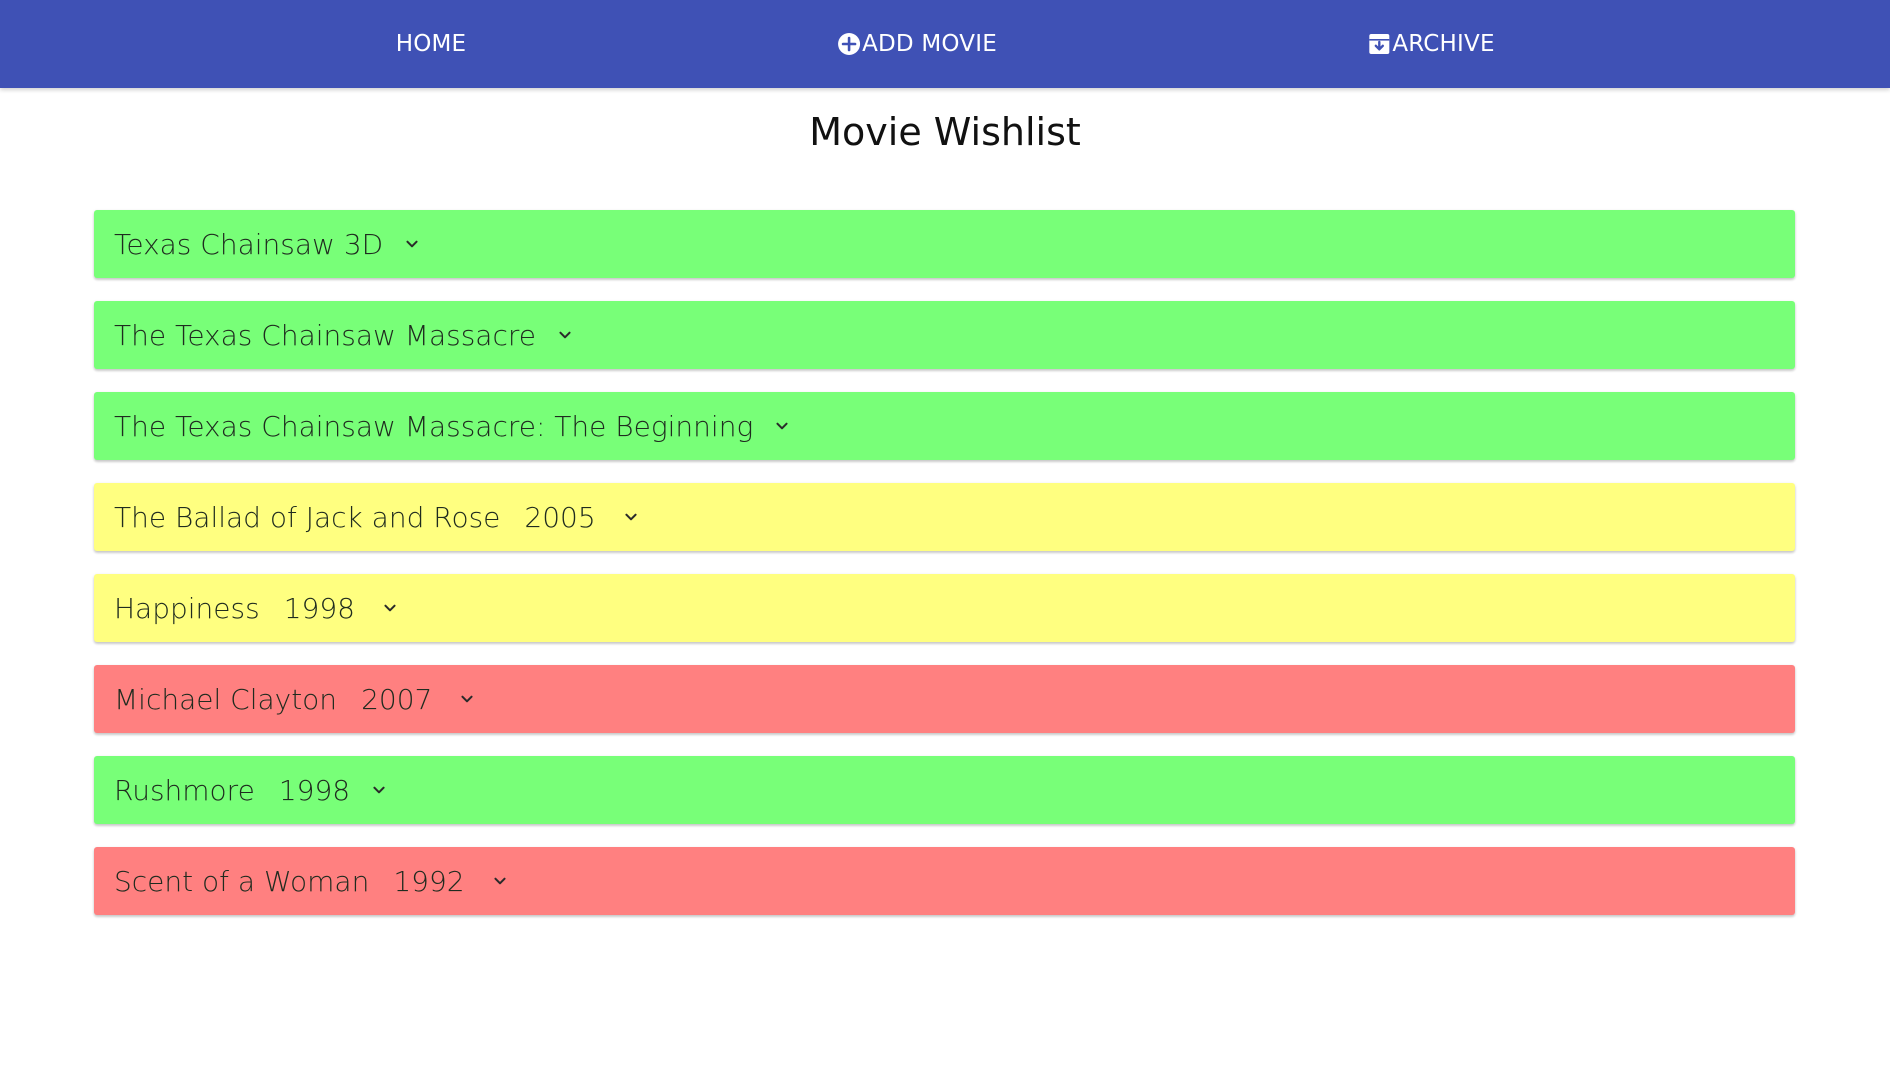 The height and width of the screenshot is (1080, 1890). Describe the element at coordinates (560, 517) in the screenshot. I see `movie-year: 2005` at that location.